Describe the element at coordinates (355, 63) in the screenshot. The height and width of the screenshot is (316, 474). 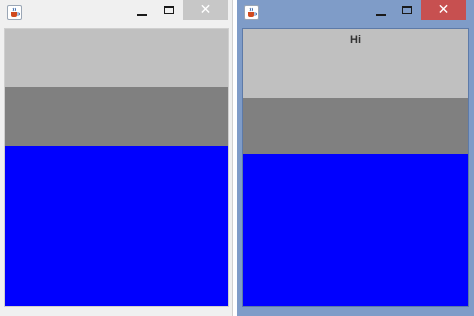
I see `top-panel: Hi` at that location.